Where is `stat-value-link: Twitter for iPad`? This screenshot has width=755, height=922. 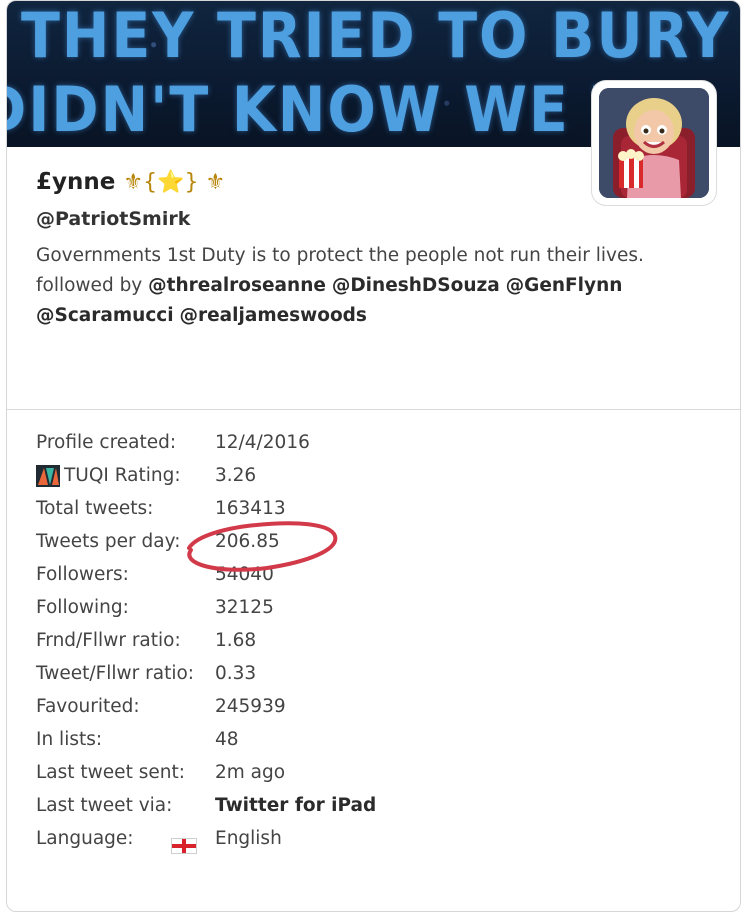
stat-value-link: Twitter for iPad is located at coordinates (295, 805).